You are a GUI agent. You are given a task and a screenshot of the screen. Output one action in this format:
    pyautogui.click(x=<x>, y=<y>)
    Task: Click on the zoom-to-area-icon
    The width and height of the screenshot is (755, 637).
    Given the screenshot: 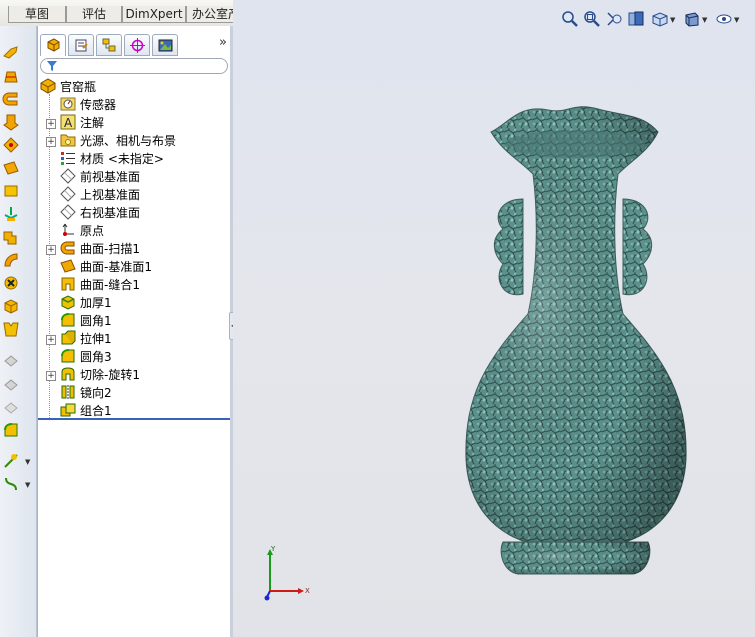 What is the action you would take?
    pyautogui.click(x=592, y=19)
    